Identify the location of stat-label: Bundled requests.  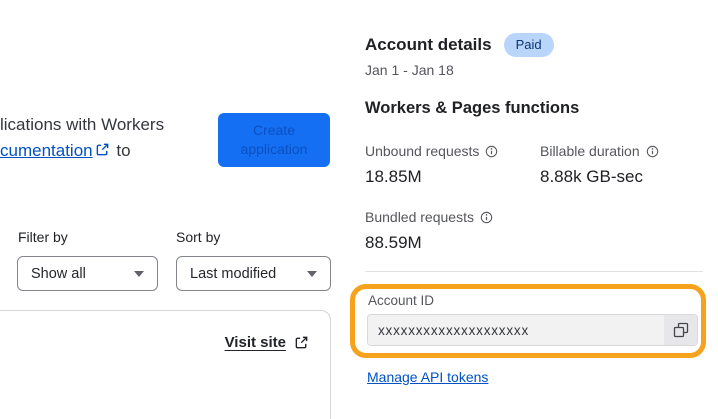
(429, 217).